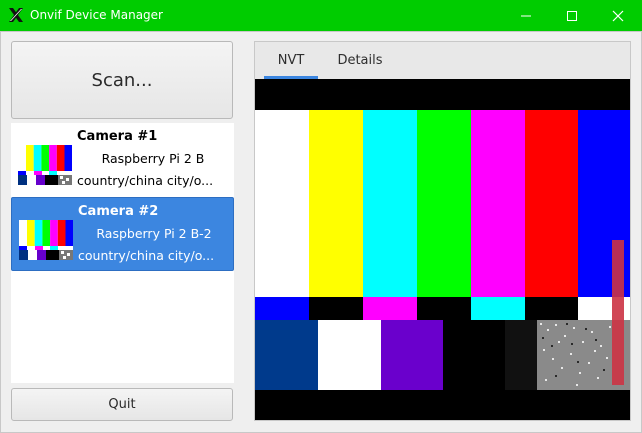 This screenshot has width=642, height=433. I want to click on maximize-button, so click(572, 15).